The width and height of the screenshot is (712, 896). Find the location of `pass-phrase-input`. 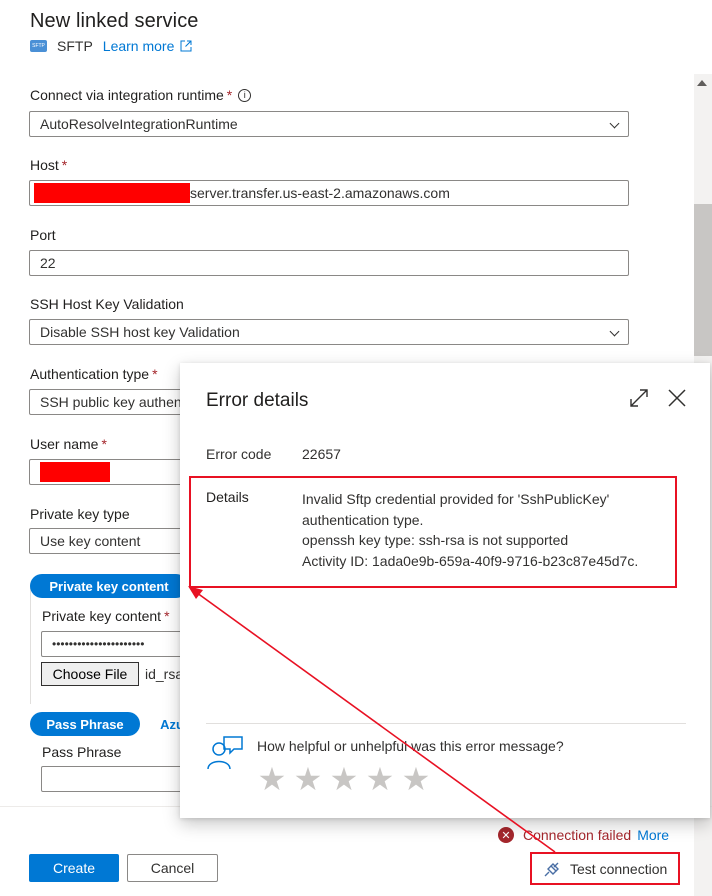

pass-phrase-input is located at coordinates (121, 779).